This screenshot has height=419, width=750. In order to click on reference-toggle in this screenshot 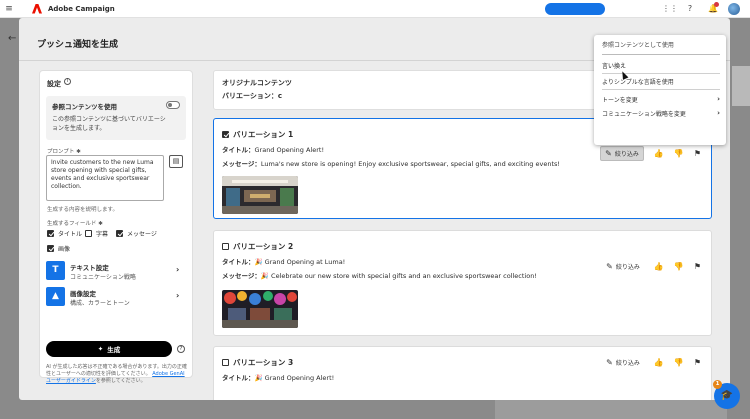, I will do `click(173, 105)`.